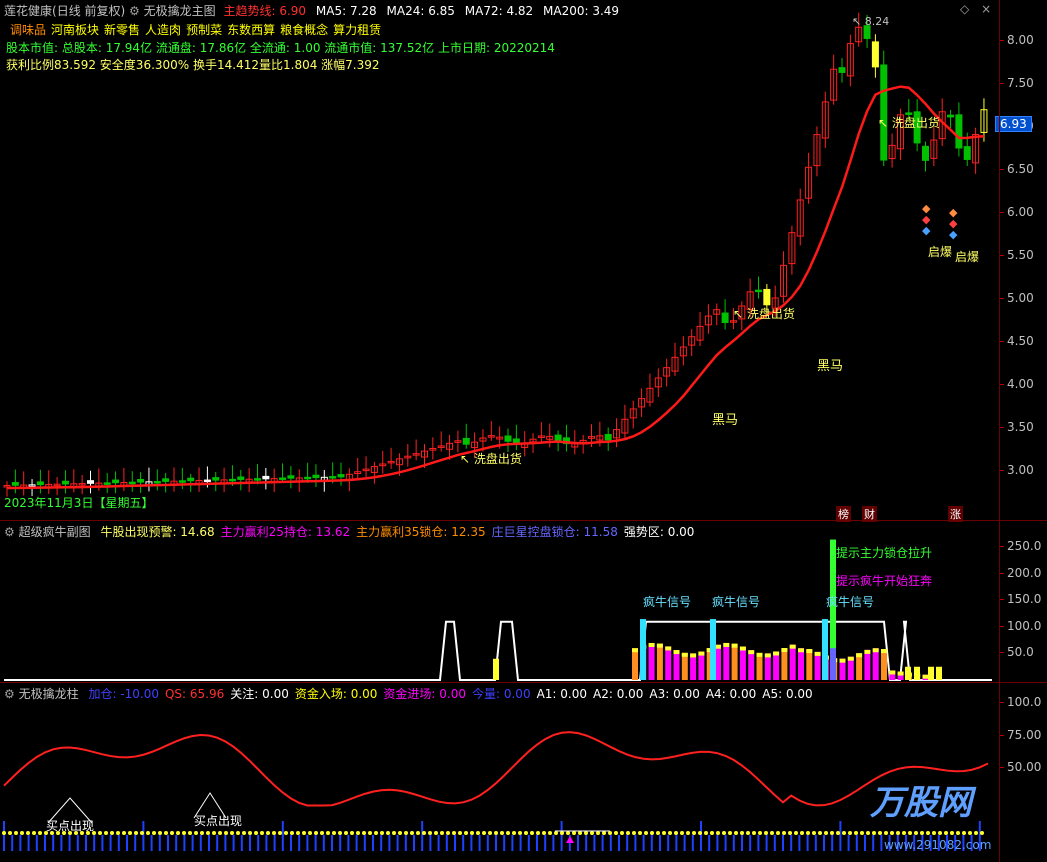 The width and height of the screenshot is (1047, 862). Describe the element at coordinates (285, 532) in the screenshot. I see `indicator-value: 主力赢利25持仓: 13.62` at that location.